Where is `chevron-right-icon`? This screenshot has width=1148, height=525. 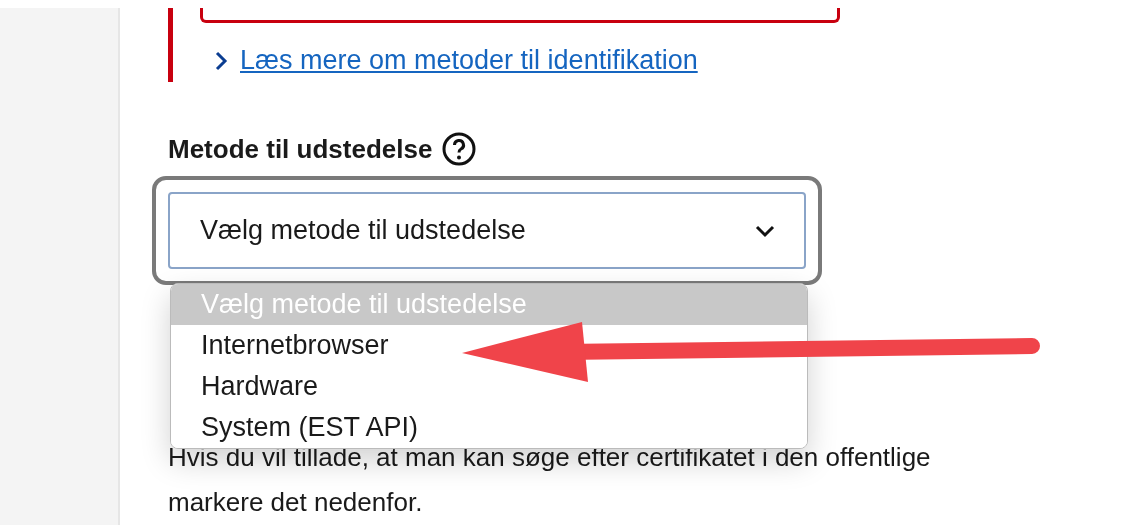
chevron-right-icon is located at coordinates (221, 60).